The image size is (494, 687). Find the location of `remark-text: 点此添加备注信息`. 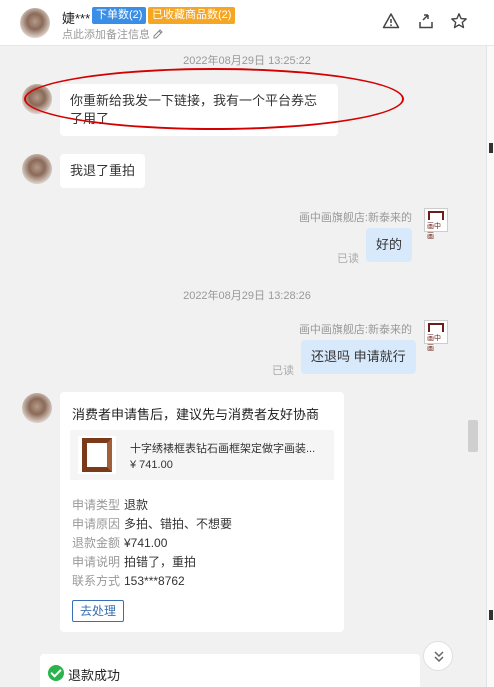

remark-text: 点此添加备注信息 is located at coordinates (106, 35).